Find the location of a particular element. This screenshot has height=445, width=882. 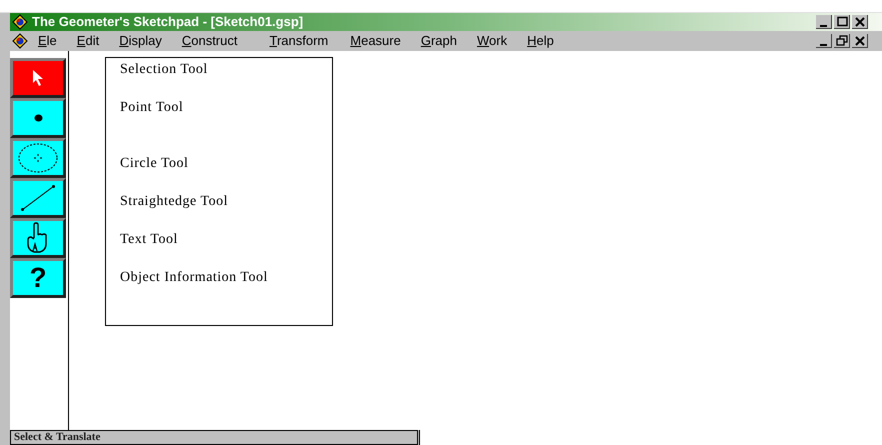

menu-item: Work is located at coordinates (492, 41).